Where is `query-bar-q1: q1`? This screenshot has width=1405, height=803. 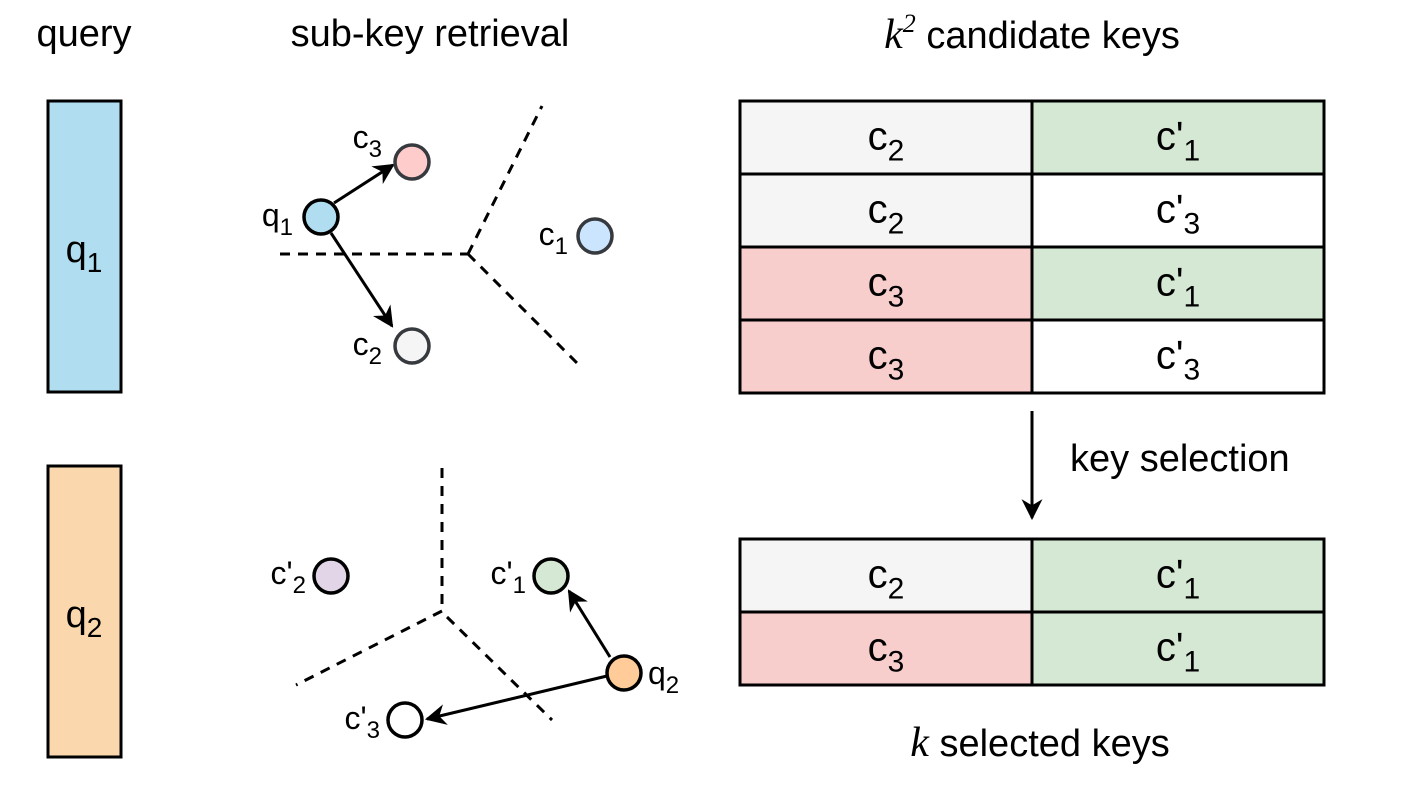 query-bar-q1: q1 is located at coordinates (84, 246).